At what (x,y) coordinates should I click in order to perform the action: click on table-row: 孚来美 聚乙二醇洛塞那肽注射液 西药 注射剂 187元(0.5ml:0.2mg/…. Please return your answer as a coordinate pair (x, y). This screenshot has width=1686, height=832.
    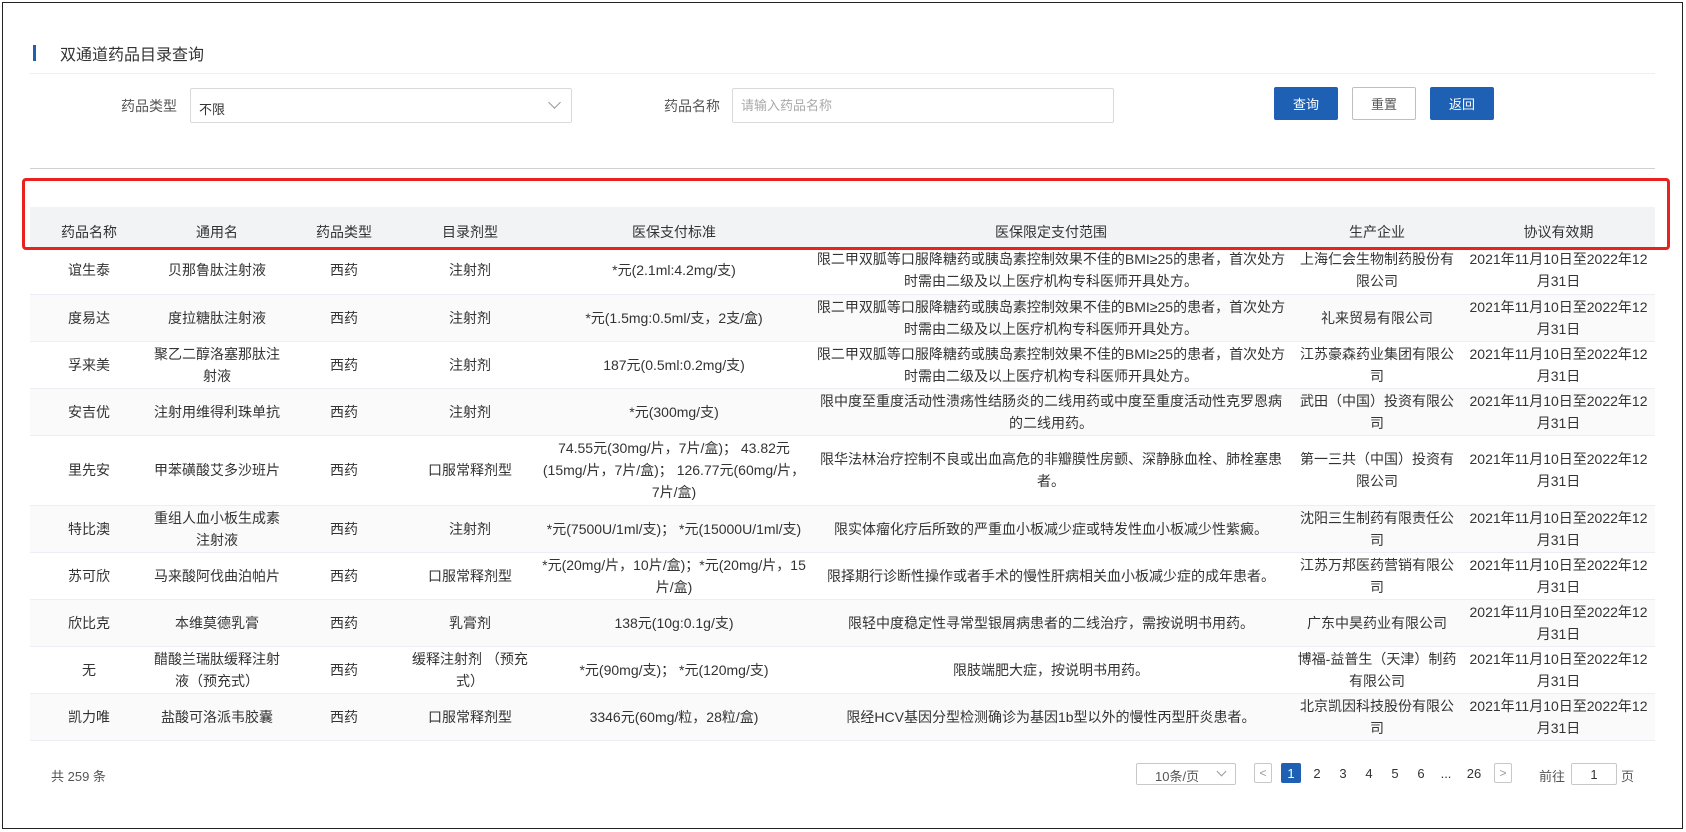
    Looking at the image, I should click on (842, 365).